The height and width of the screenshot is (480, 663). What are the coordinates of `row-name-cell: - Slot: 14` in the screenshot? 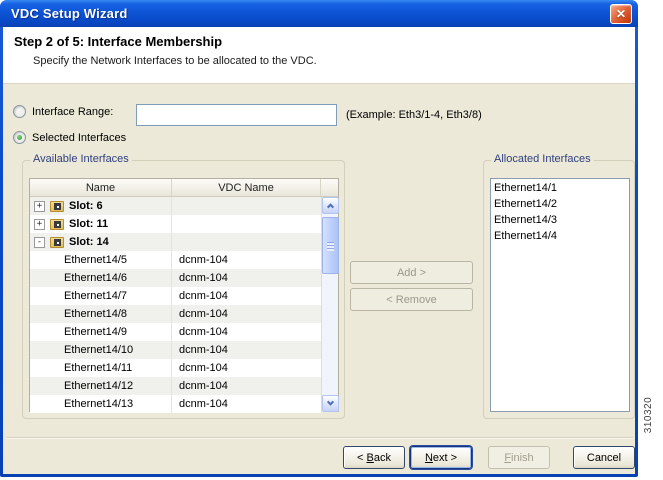 It's located at (101, 242).